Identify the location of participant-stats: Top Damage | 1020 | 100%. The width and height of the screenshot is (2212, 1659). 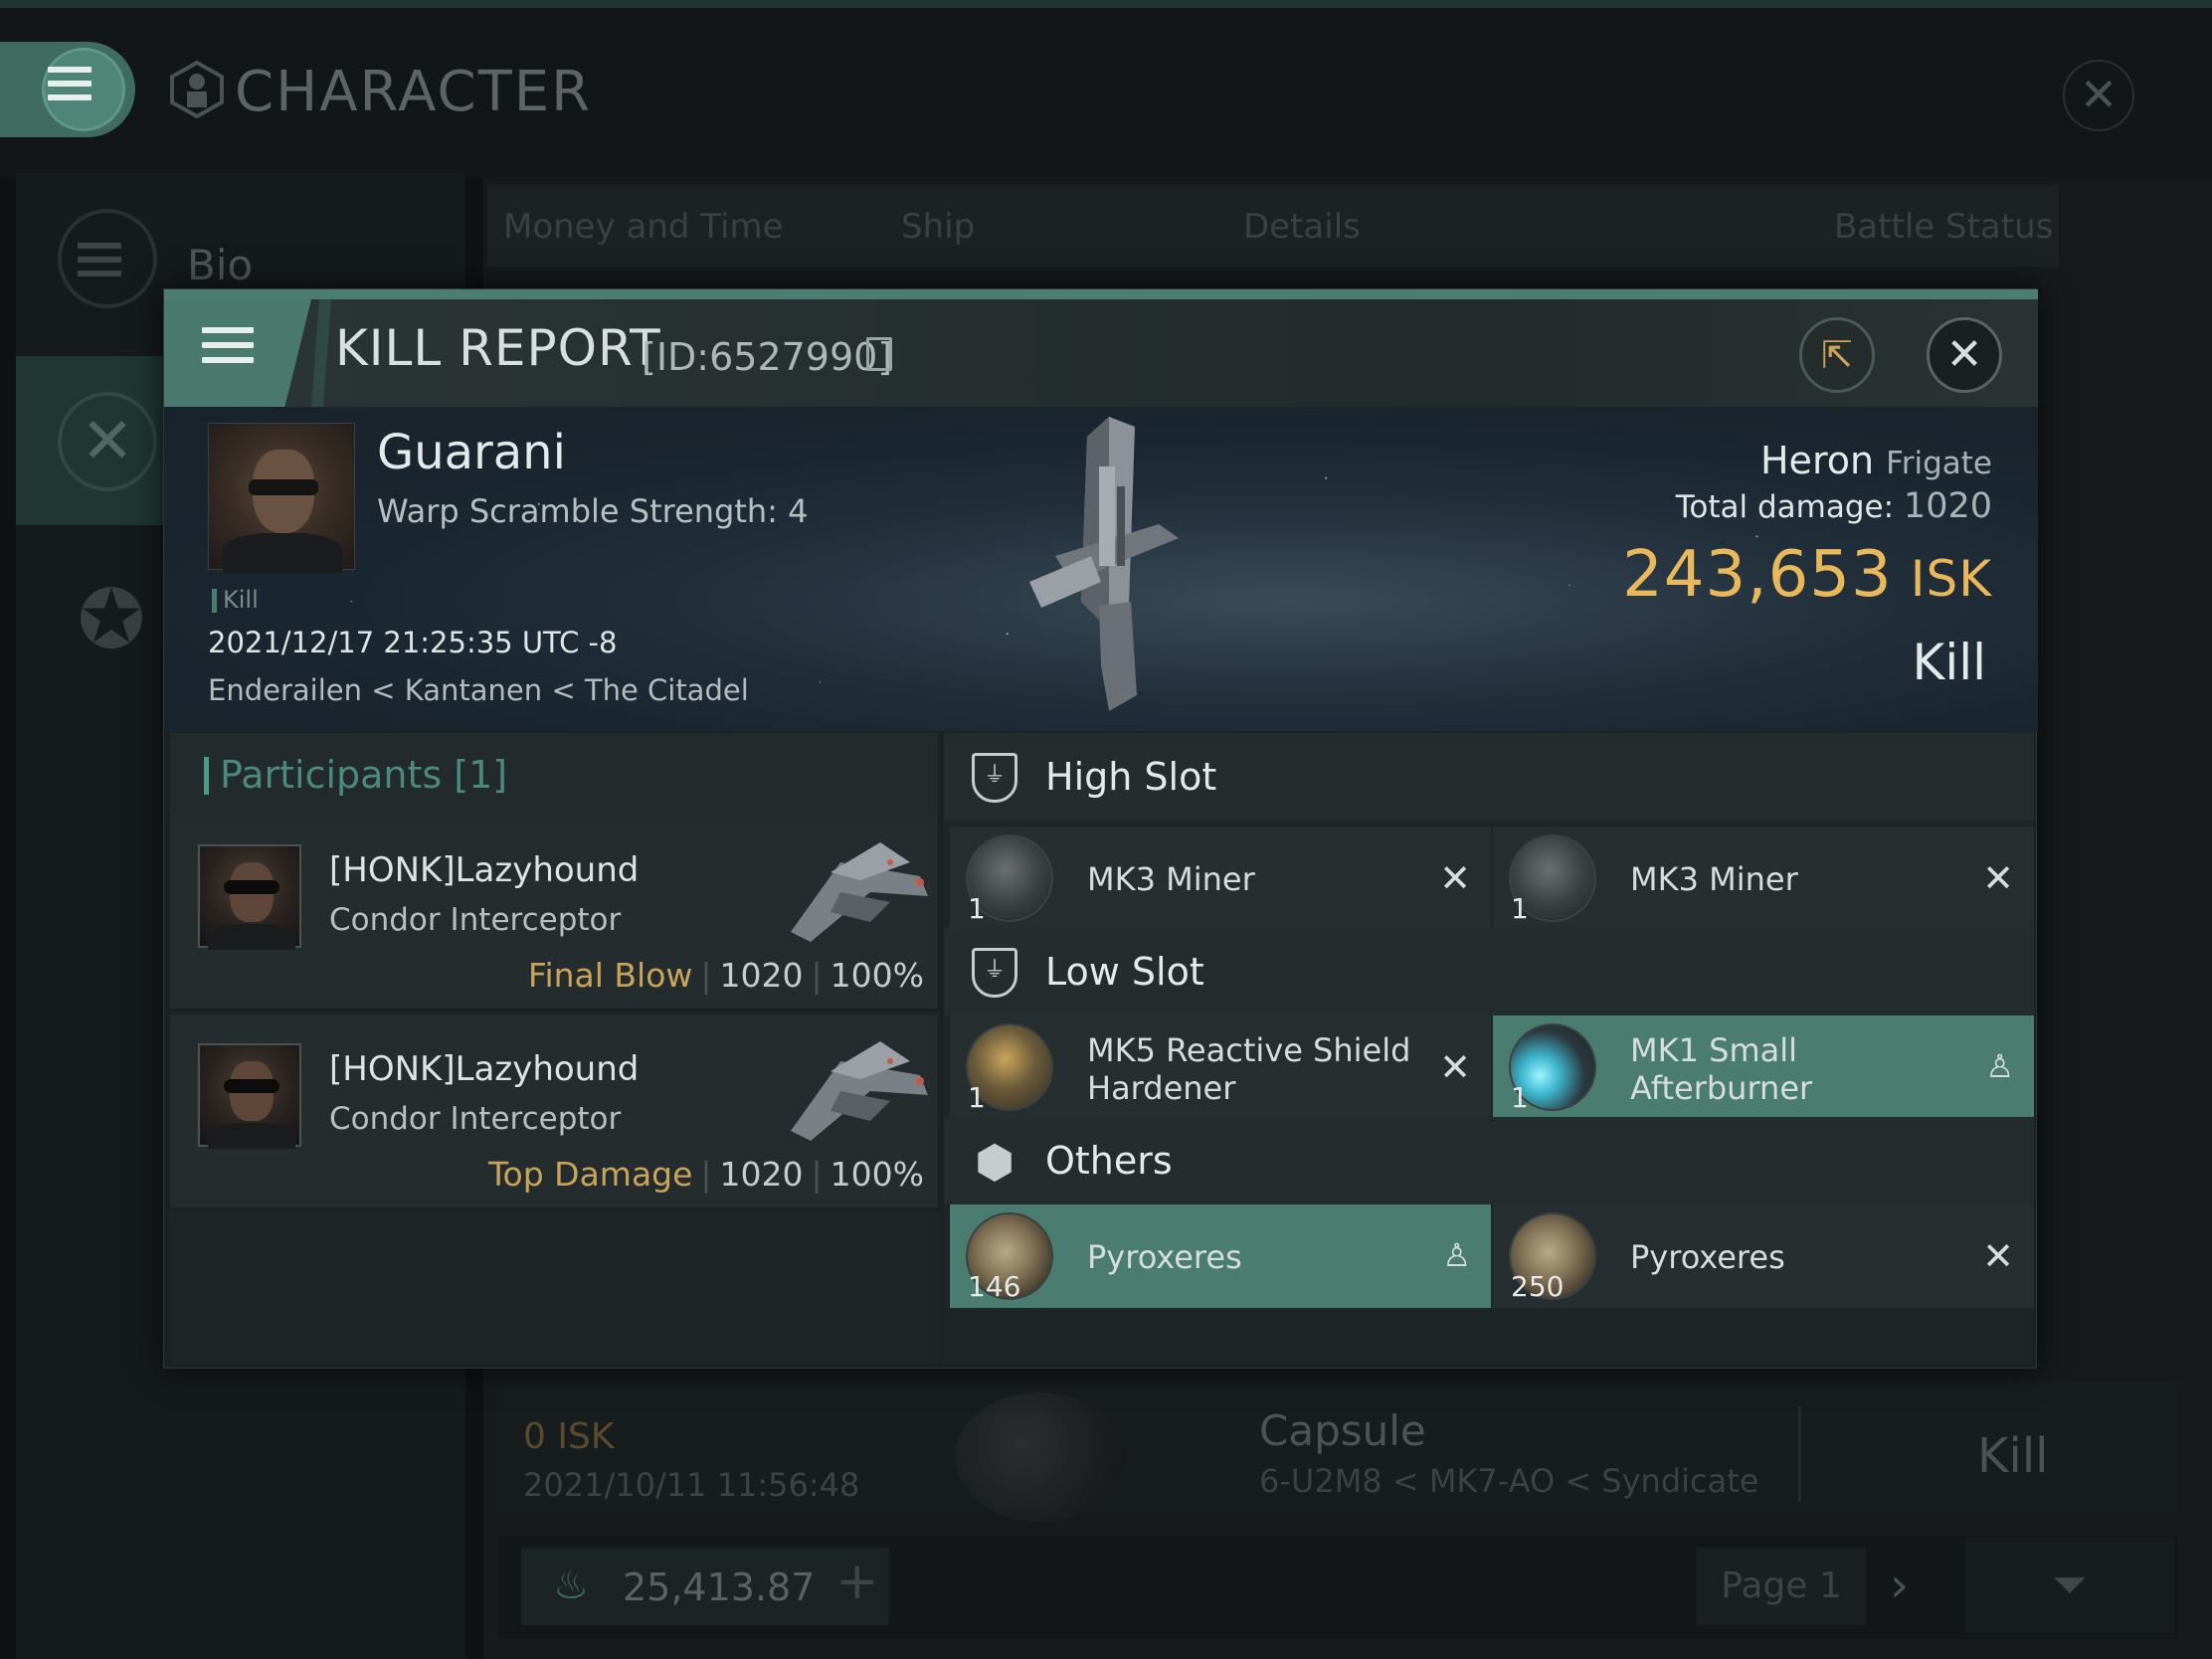
(705, 1174).